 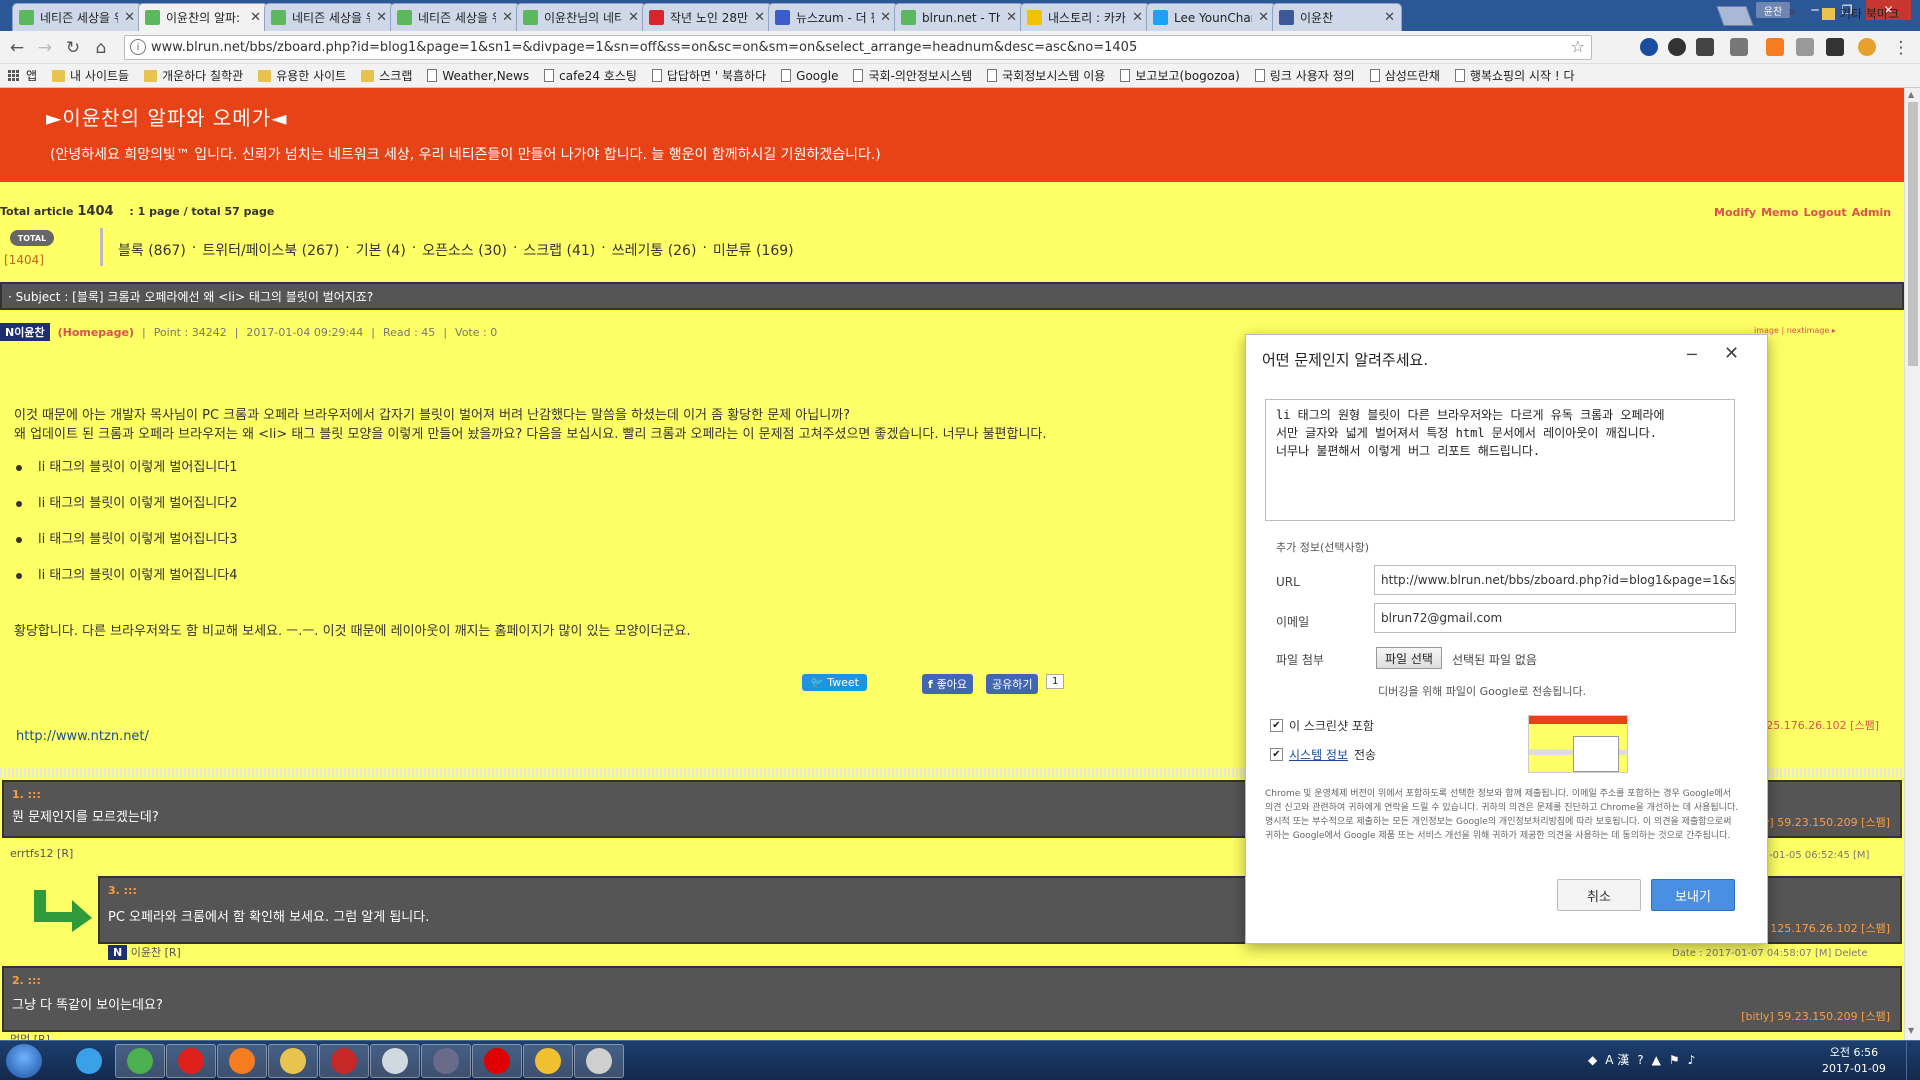 What do you see at coordinates (809, 76) in the screenshot?
I see `bookmark-item: Google` at bounding box center [809, 76].